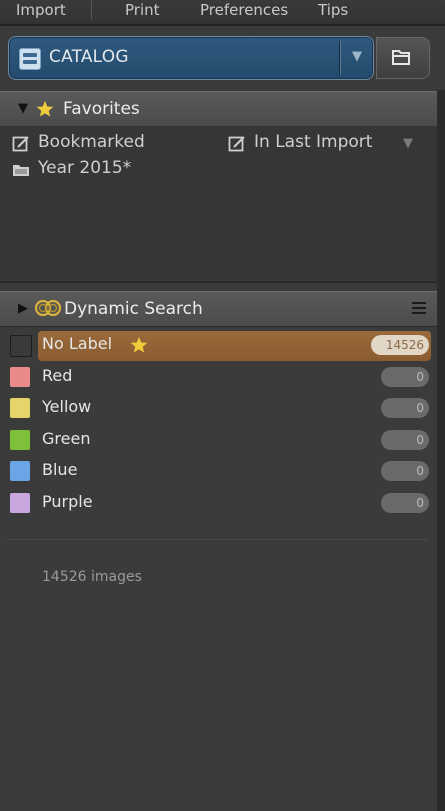 Image resolution: width=445 pixels, height=811 pixels. What do you see at coordinates (133, 309) in the screenshot?
I see `dynamic-search-title: Dynamic Search` at bounding box center [133, 309].